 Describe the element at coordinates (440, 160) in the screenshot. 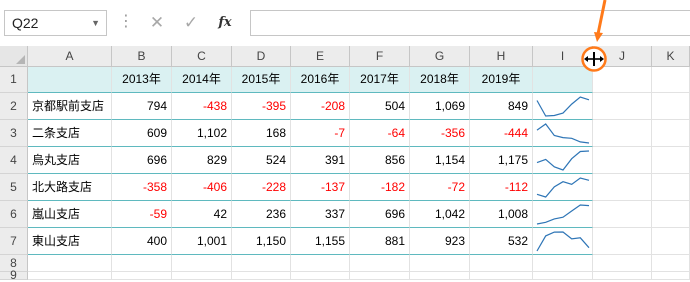

I see `value-cell: 1,154` at that location.